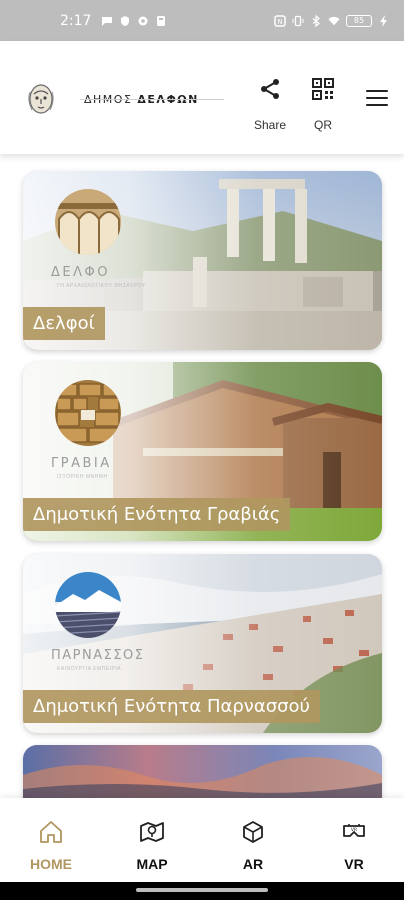 The height and width of the screenshot is (900, 404). I want to click on map-icon, so click(152, 832).